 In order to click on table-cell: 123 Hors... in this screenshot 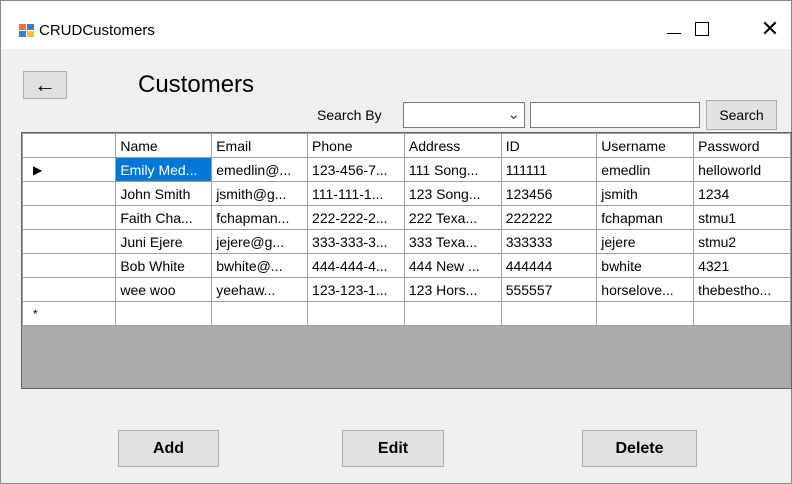, I will do `click(452, 289)`.